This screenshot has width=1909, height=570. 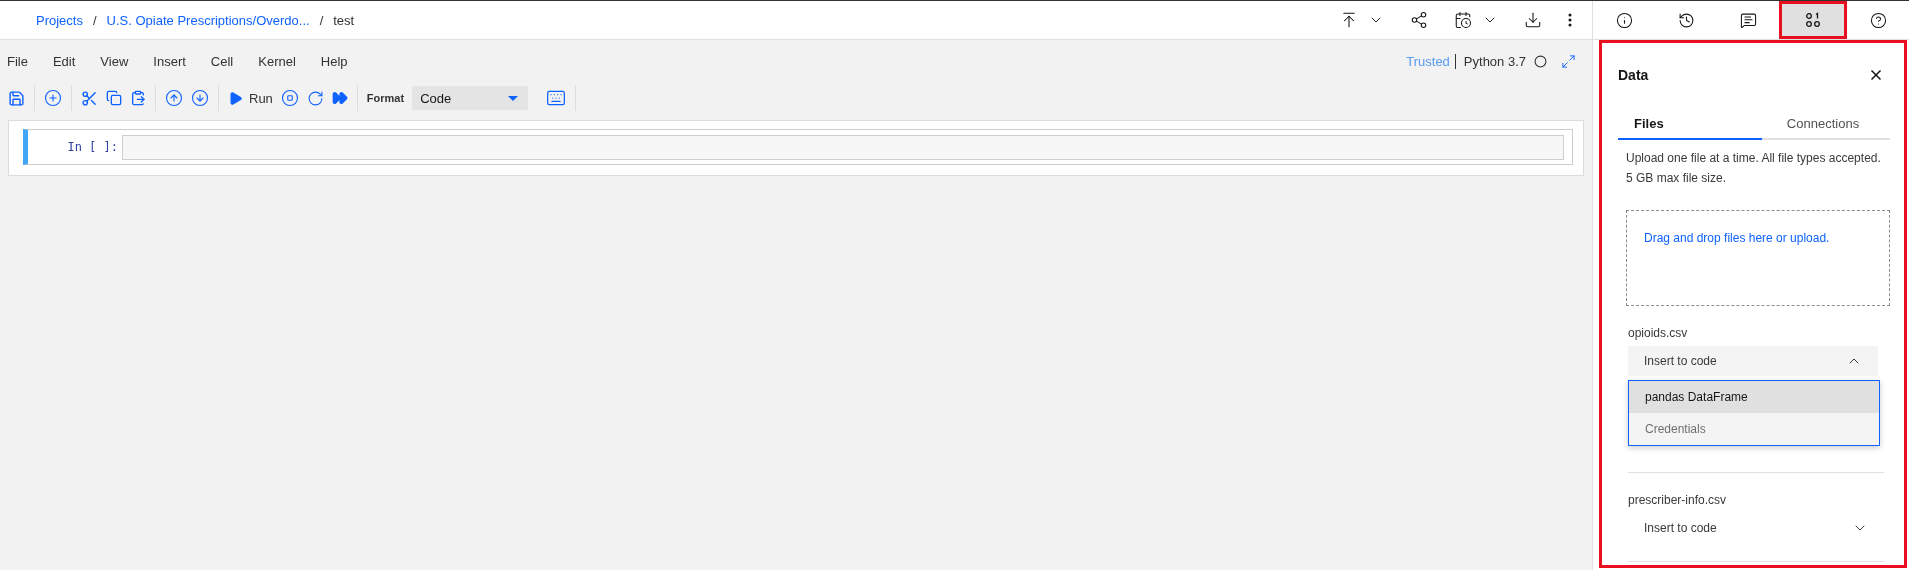 I want to click on trusted-indicator: Trusted, so click(x=1431, y=61).